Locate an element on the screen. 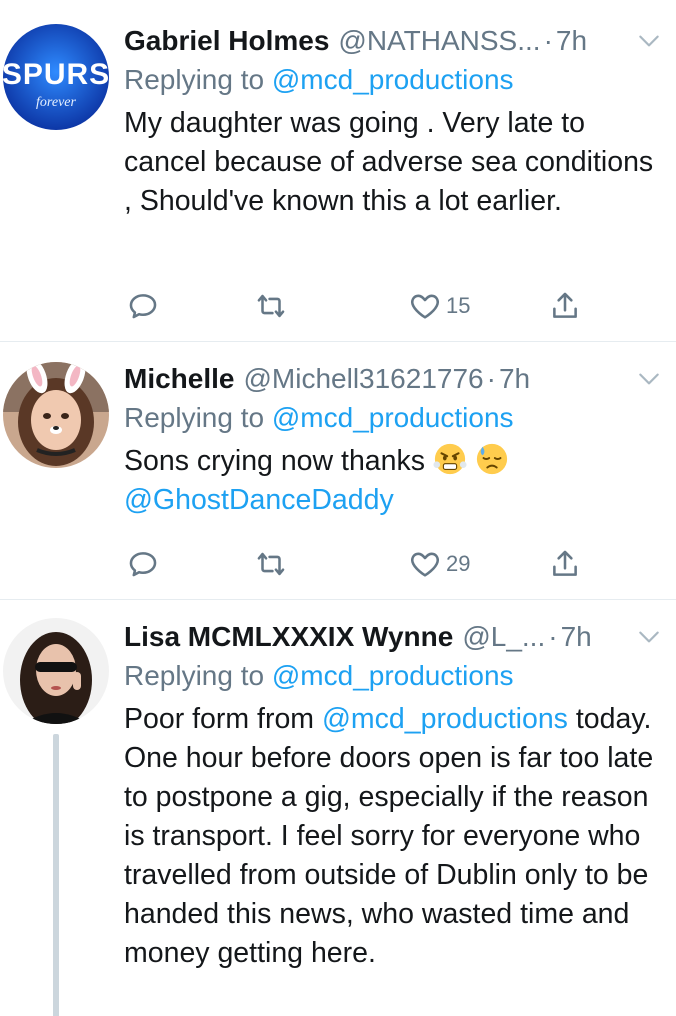 This screenshot has height=1016, width=676. tweet-header: Lisa MCMLXXXIX Wynne @L_... · 7h is located at coordinates (393, 637).